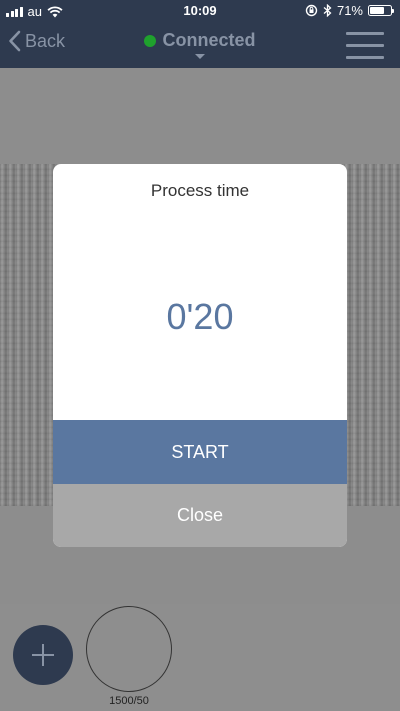 The height and width of the screenshot is (711, 400). I want to click on nav-bar: Back Connected, so click(200, 45).